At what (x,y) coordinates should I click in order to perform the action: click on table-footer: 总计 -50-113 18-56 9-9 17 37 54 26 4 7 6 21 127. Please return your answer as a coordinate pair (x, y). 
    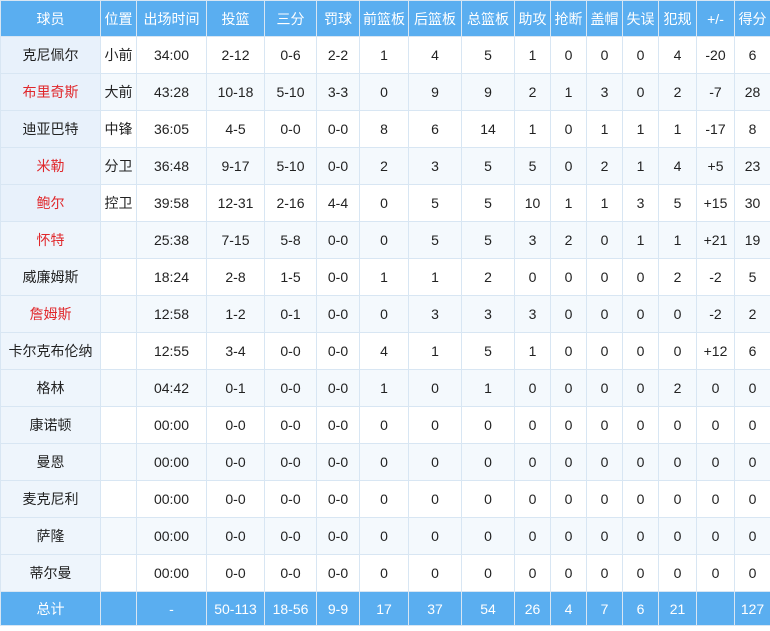
    Looking at the image, I should click on (385, 608).